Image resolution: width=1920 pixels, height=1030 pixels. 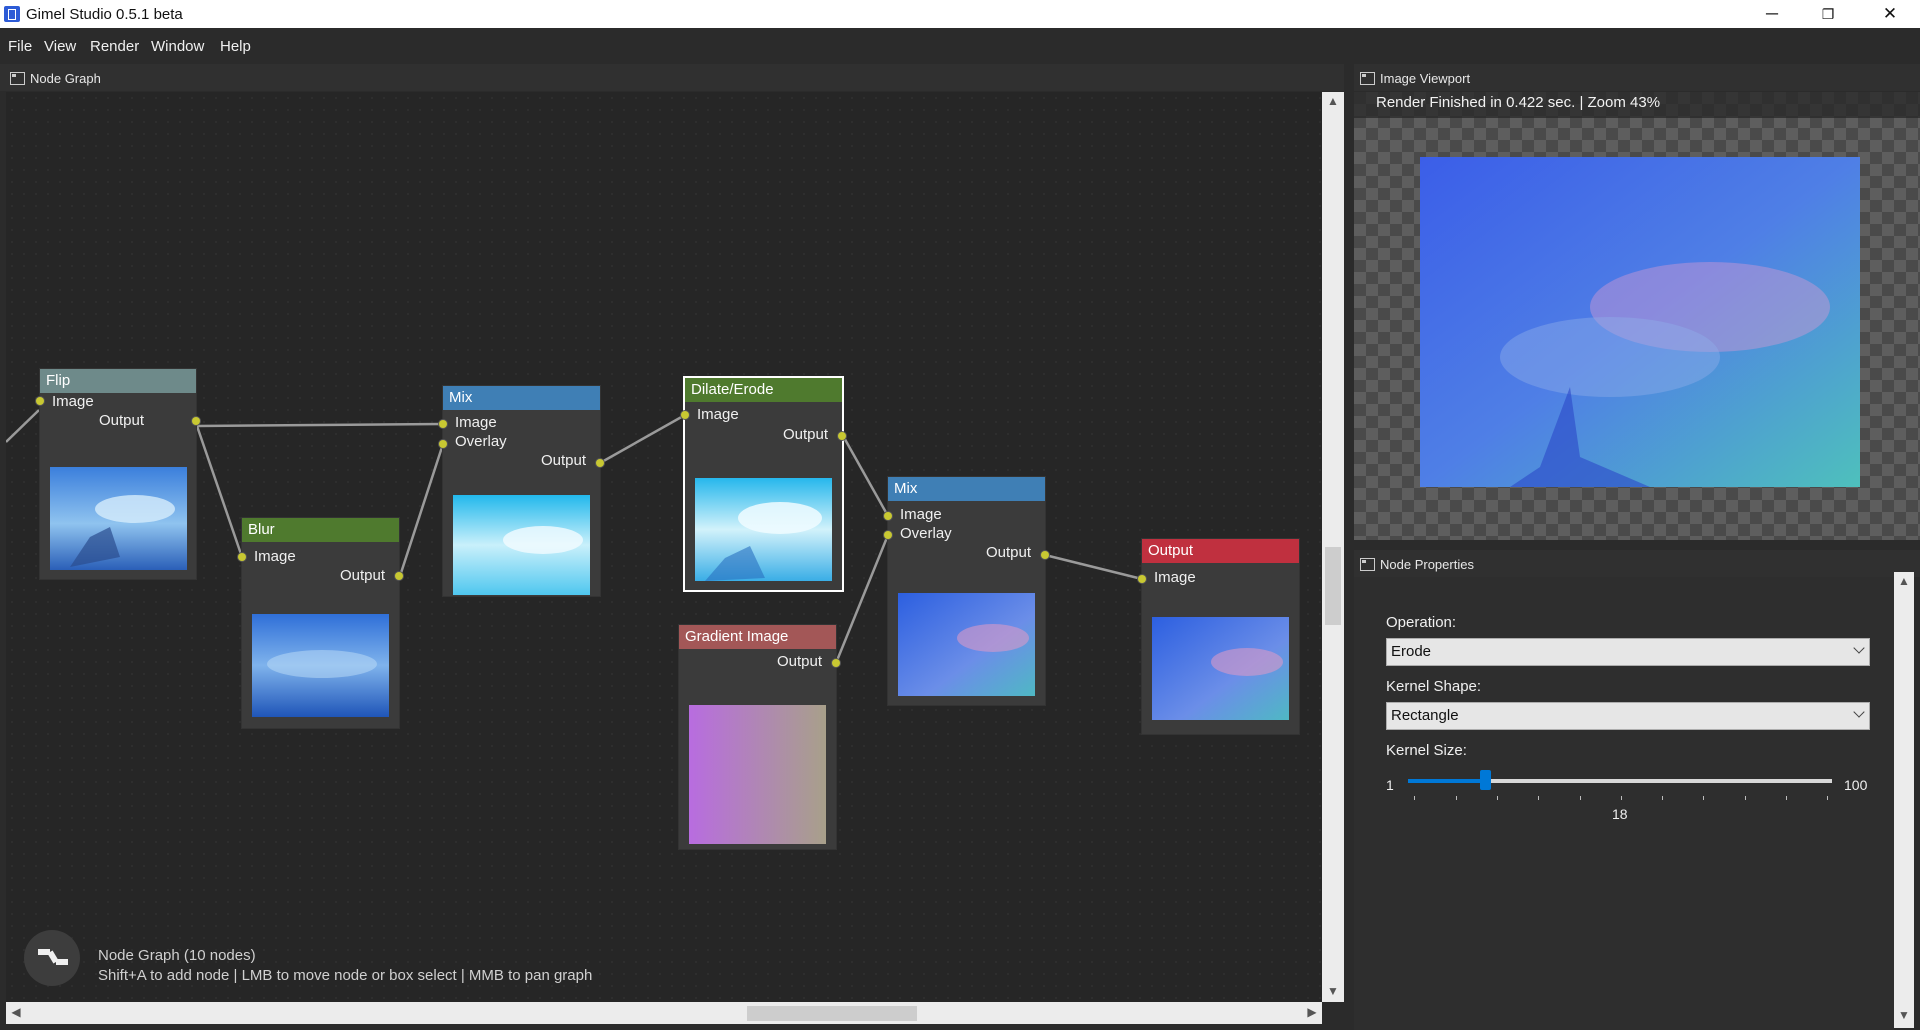 I want to click on menu-render: Render, so click(x=114, y=46).